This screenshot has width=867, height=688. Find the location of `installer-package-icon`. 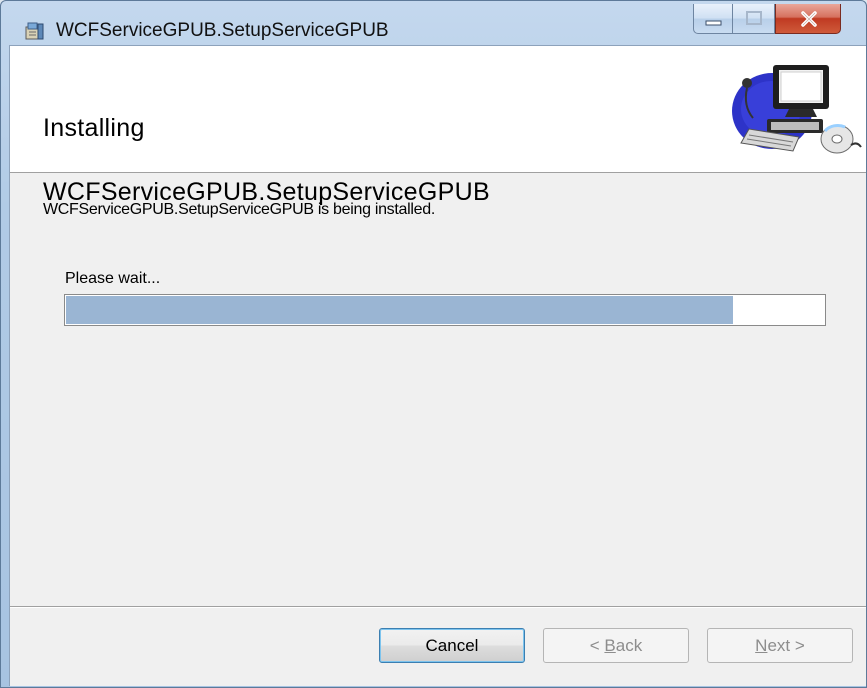

installer-package-icon is located at coordinates (35, 31).